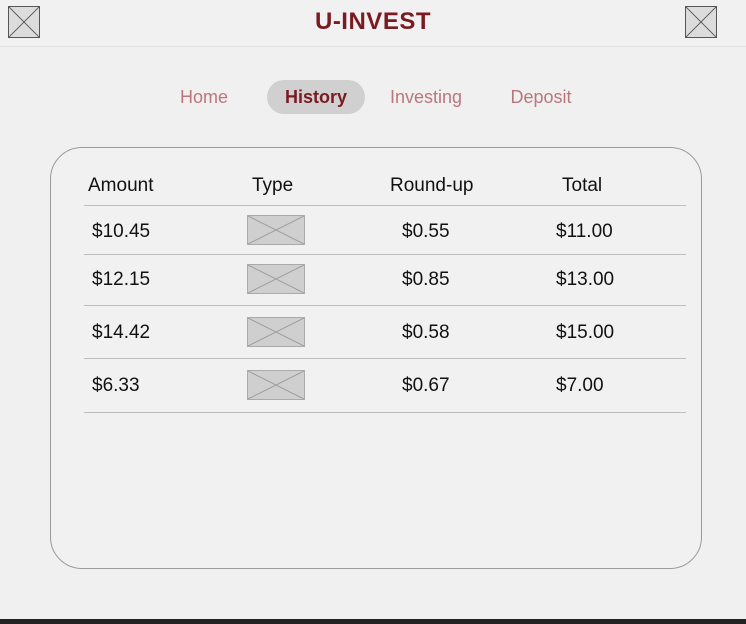 The width and height of the screenshot is (746, 624). What do you see at coordinates (426, 231) in the screenshot?
I see `roundup-cell: $0.55` at bounding box center [426, 231].